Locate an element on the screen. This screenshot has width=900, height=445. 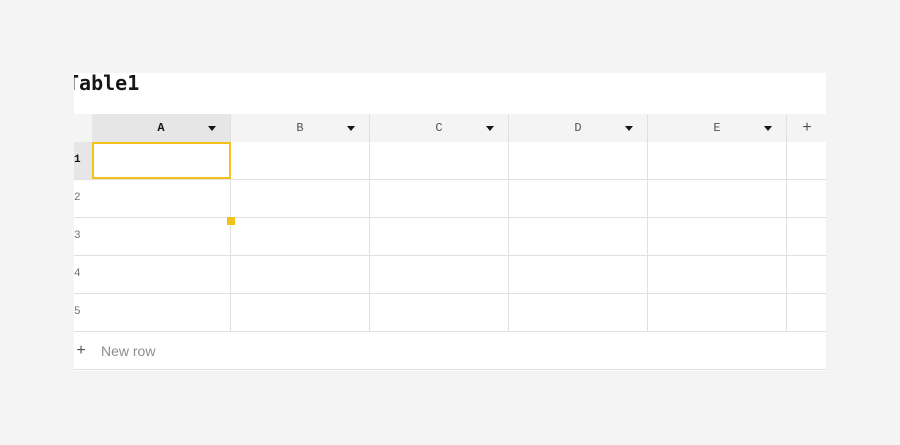
table-row: 4 is located at coordinates (450, 275).